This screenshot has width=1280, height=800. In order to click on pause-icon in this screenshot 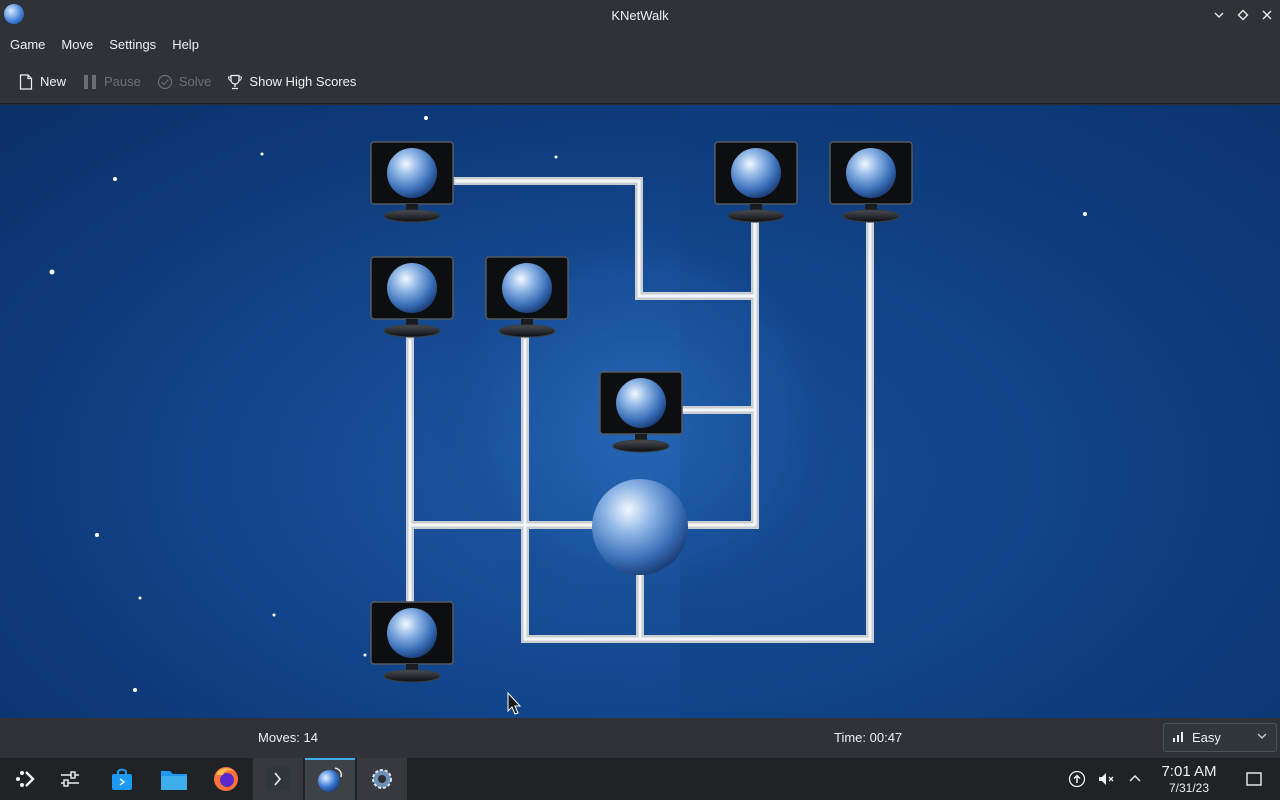, I will do `click(90, 82)`.